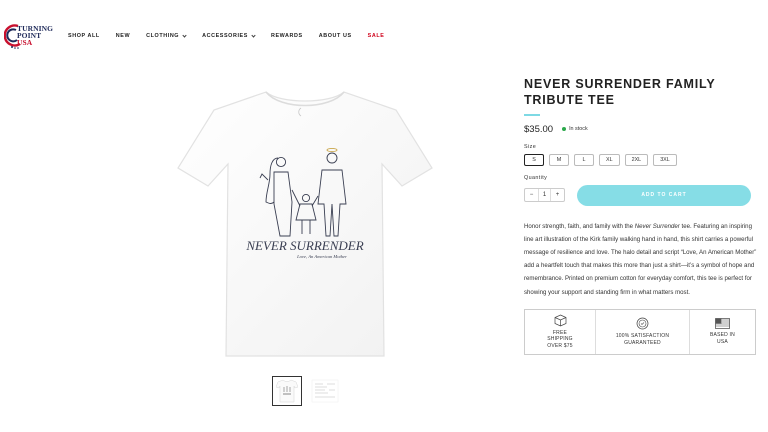  I want to click on nav-item-accessories: ACCESSORIES, so click(229, 35).